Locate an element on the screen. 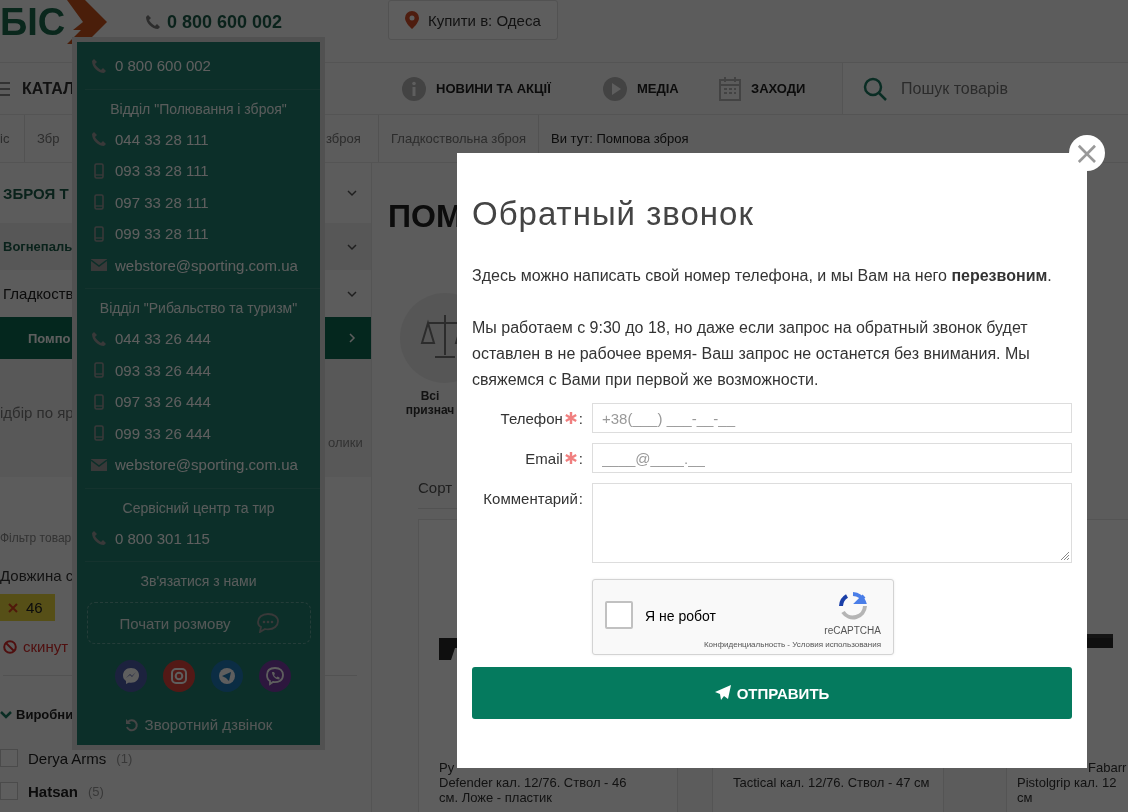 The height and width of the screenshot is (812, 1128). field-label: Email is located at coordinates (544, 458).